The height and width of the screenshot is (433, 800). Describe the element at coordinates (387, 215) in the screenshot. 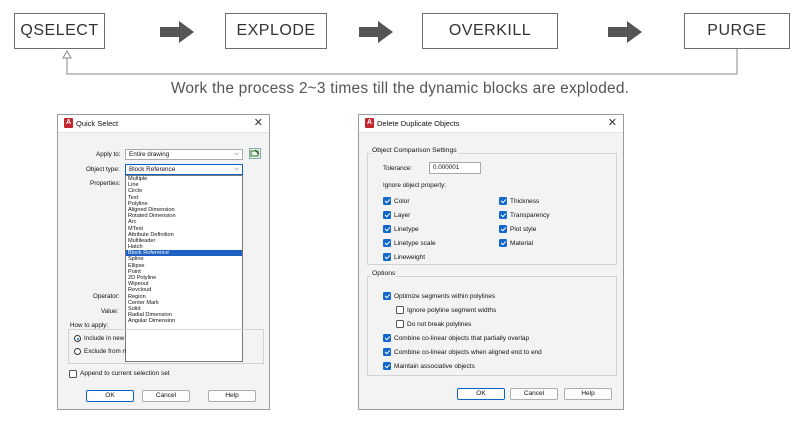

I see `ignore-layer-checkbox` at that location.